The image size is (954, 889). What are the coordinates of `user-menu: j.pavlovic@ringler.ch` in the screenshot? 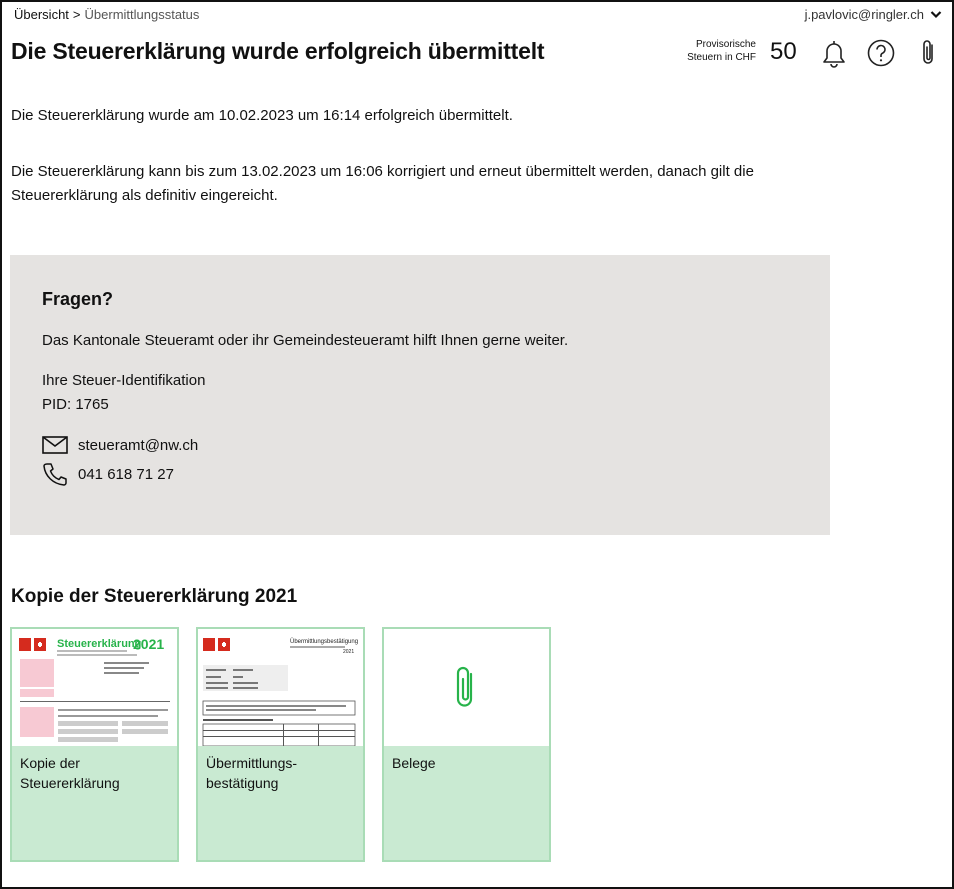 It's located at (873, 14).